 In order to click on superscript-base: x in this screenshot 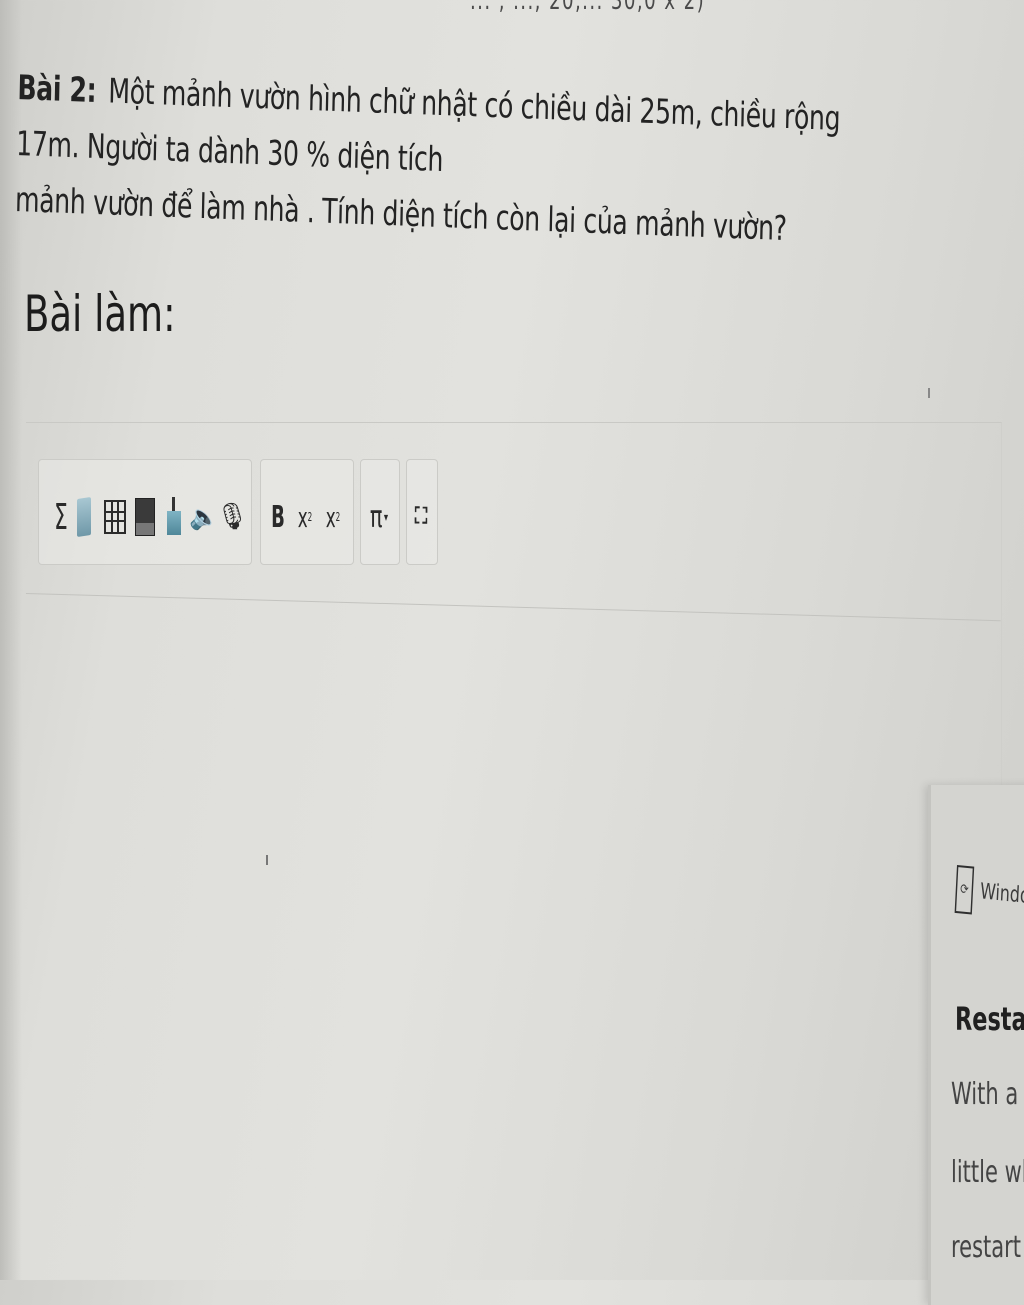, I will do `click(330, 517)`.